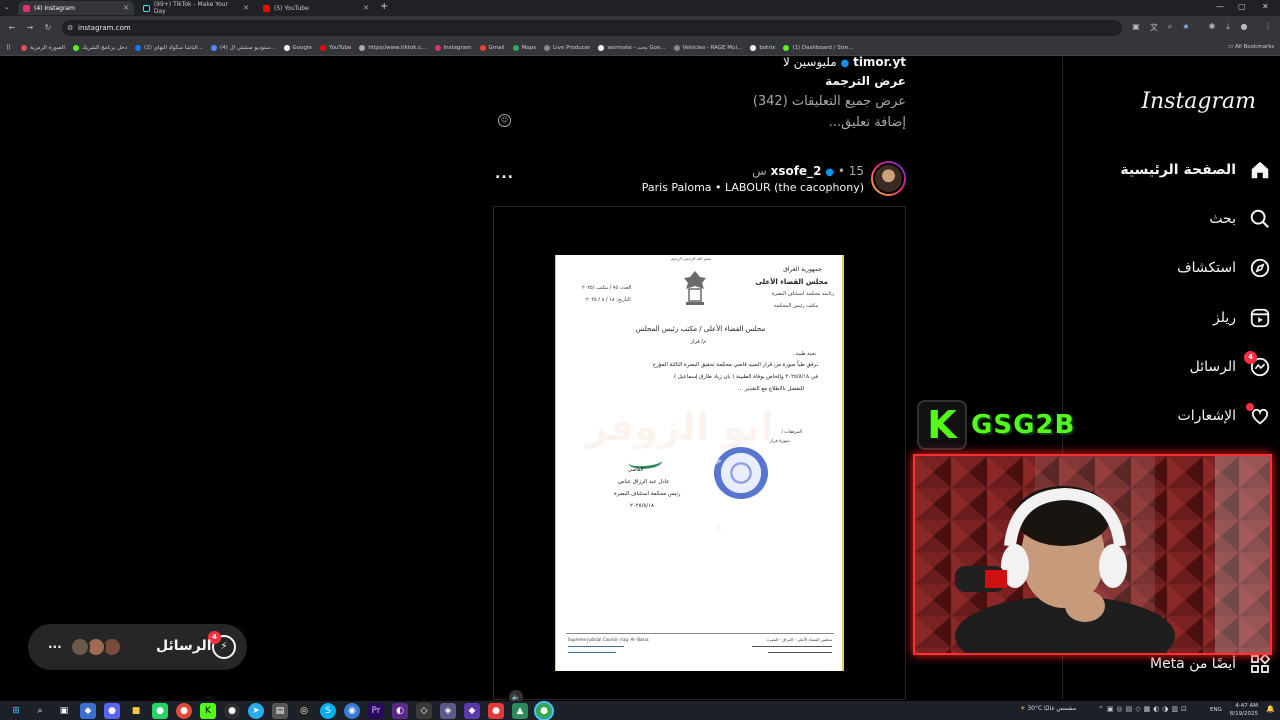 The width and height of the screenshot is (1280, 720). I want to click on post-audio: Paris Paloma • LABOUR (the cacophony), so click(752, 187).